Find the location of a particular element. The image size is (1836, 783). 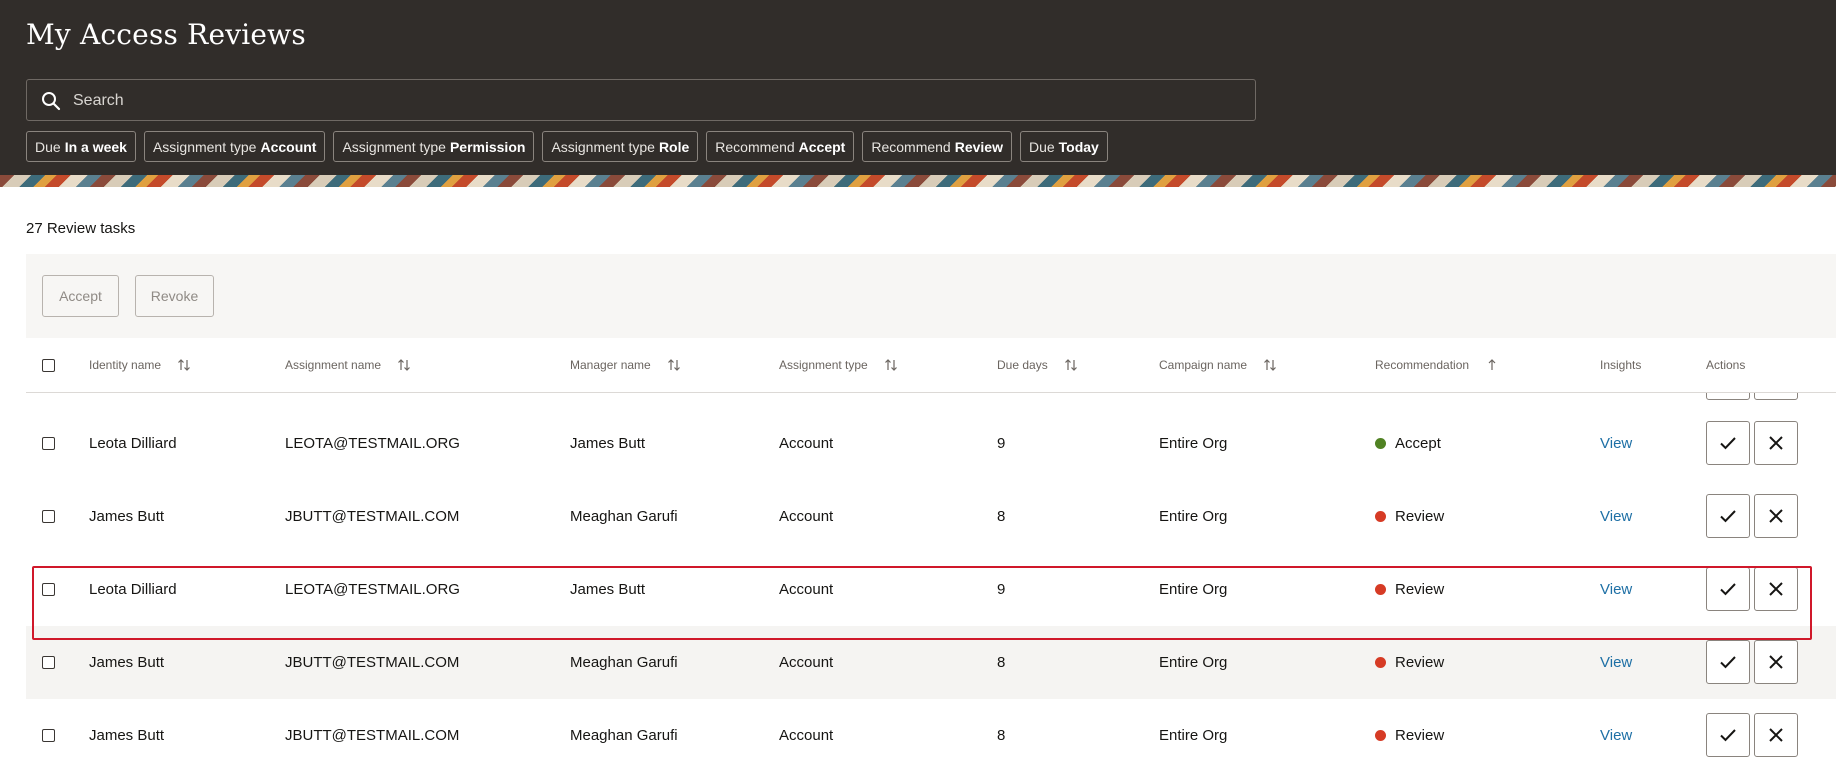

chip-value: Review is located at coordinates (978, 146).